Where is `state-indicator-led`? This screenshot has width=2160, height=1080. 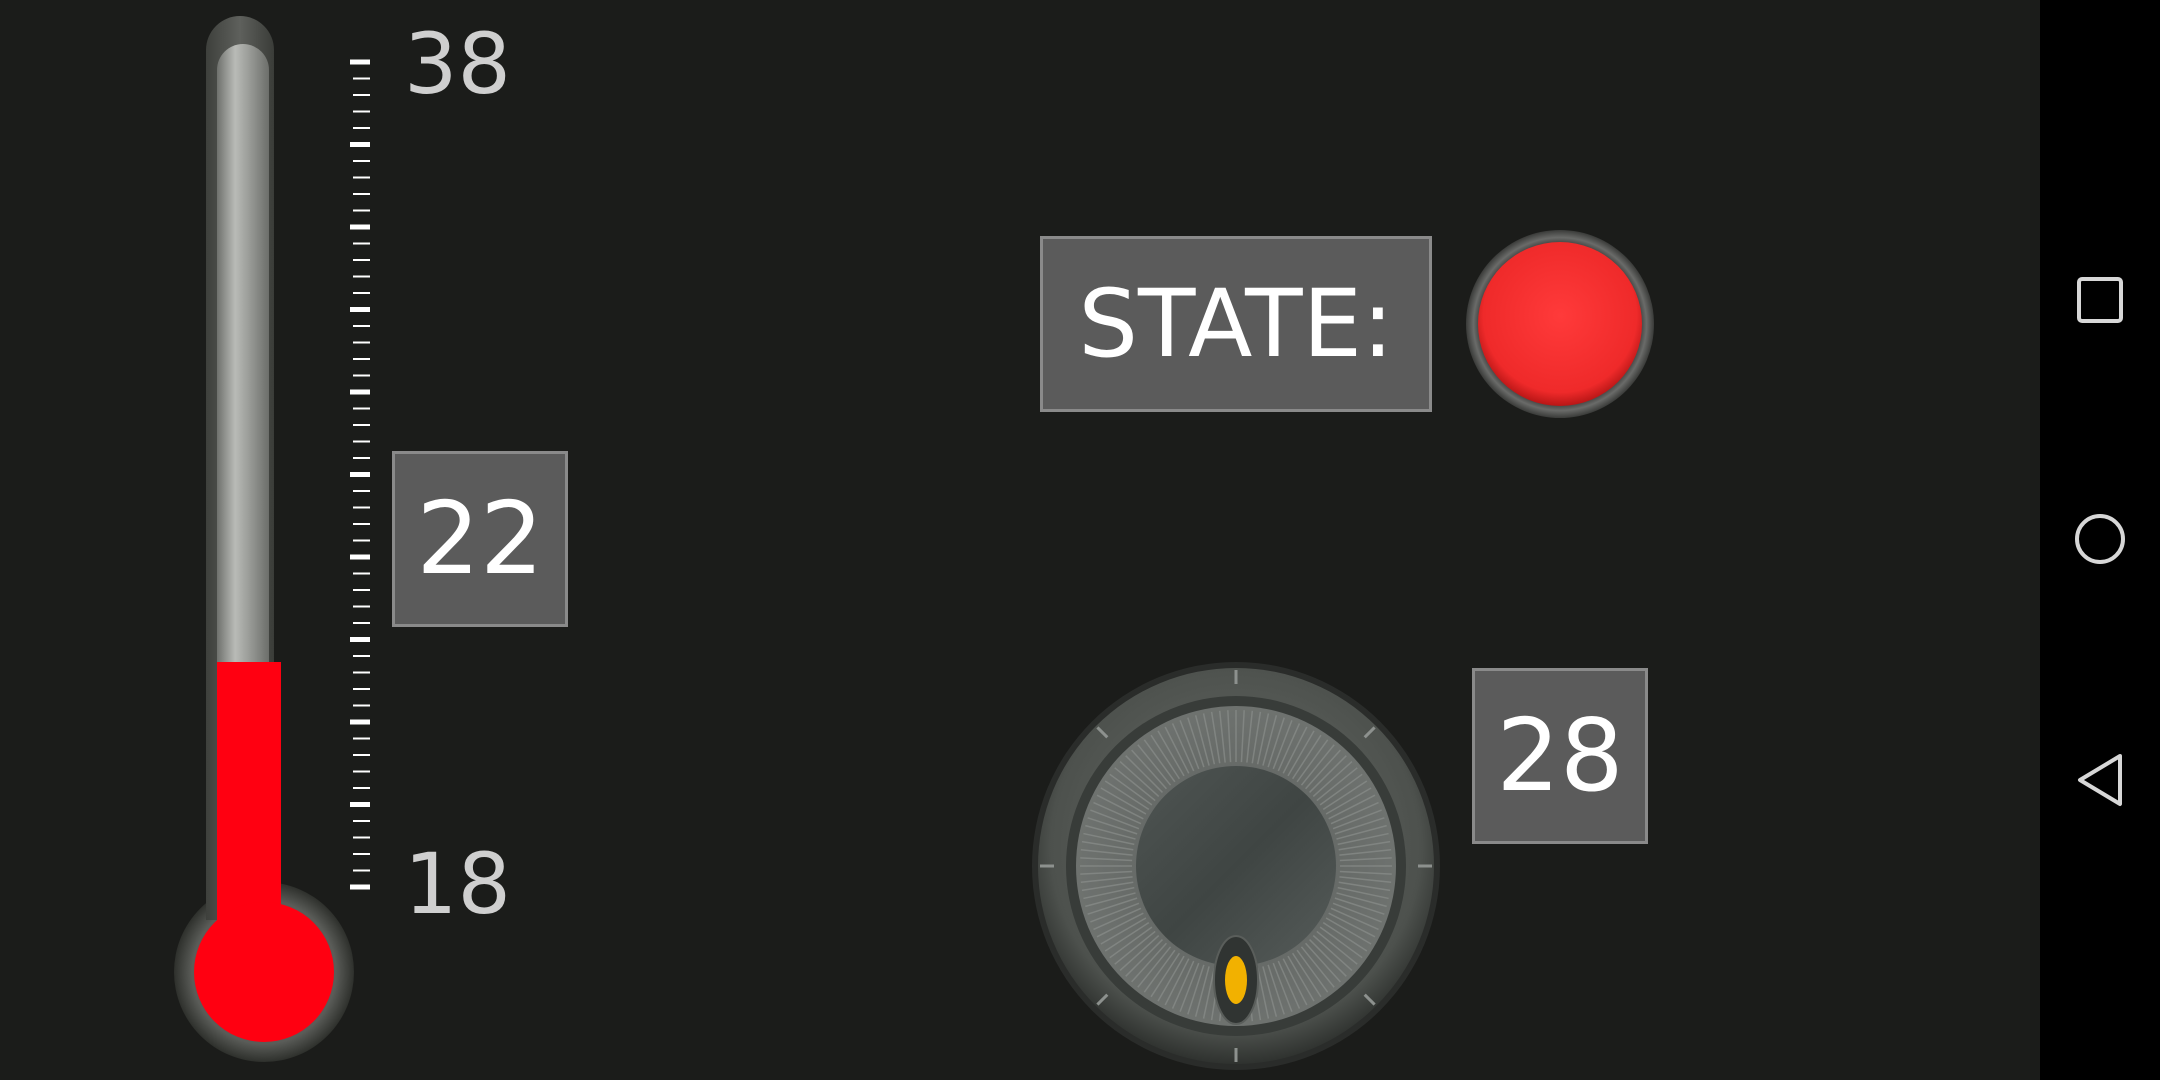
state-indicator-led is located at coordinates (1560, 324).